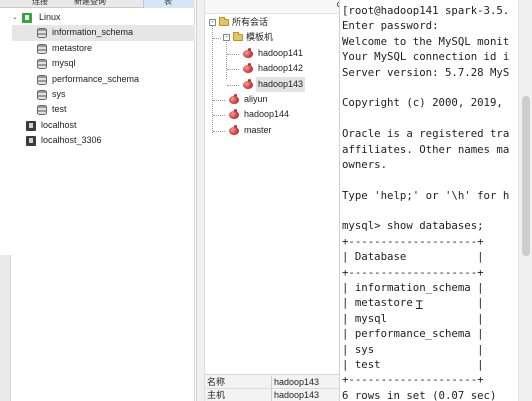  What do you see at coordinates (413, 257) in the screenshot?
I see `terminal-line: | Database |` at bounding box center [413, 257].